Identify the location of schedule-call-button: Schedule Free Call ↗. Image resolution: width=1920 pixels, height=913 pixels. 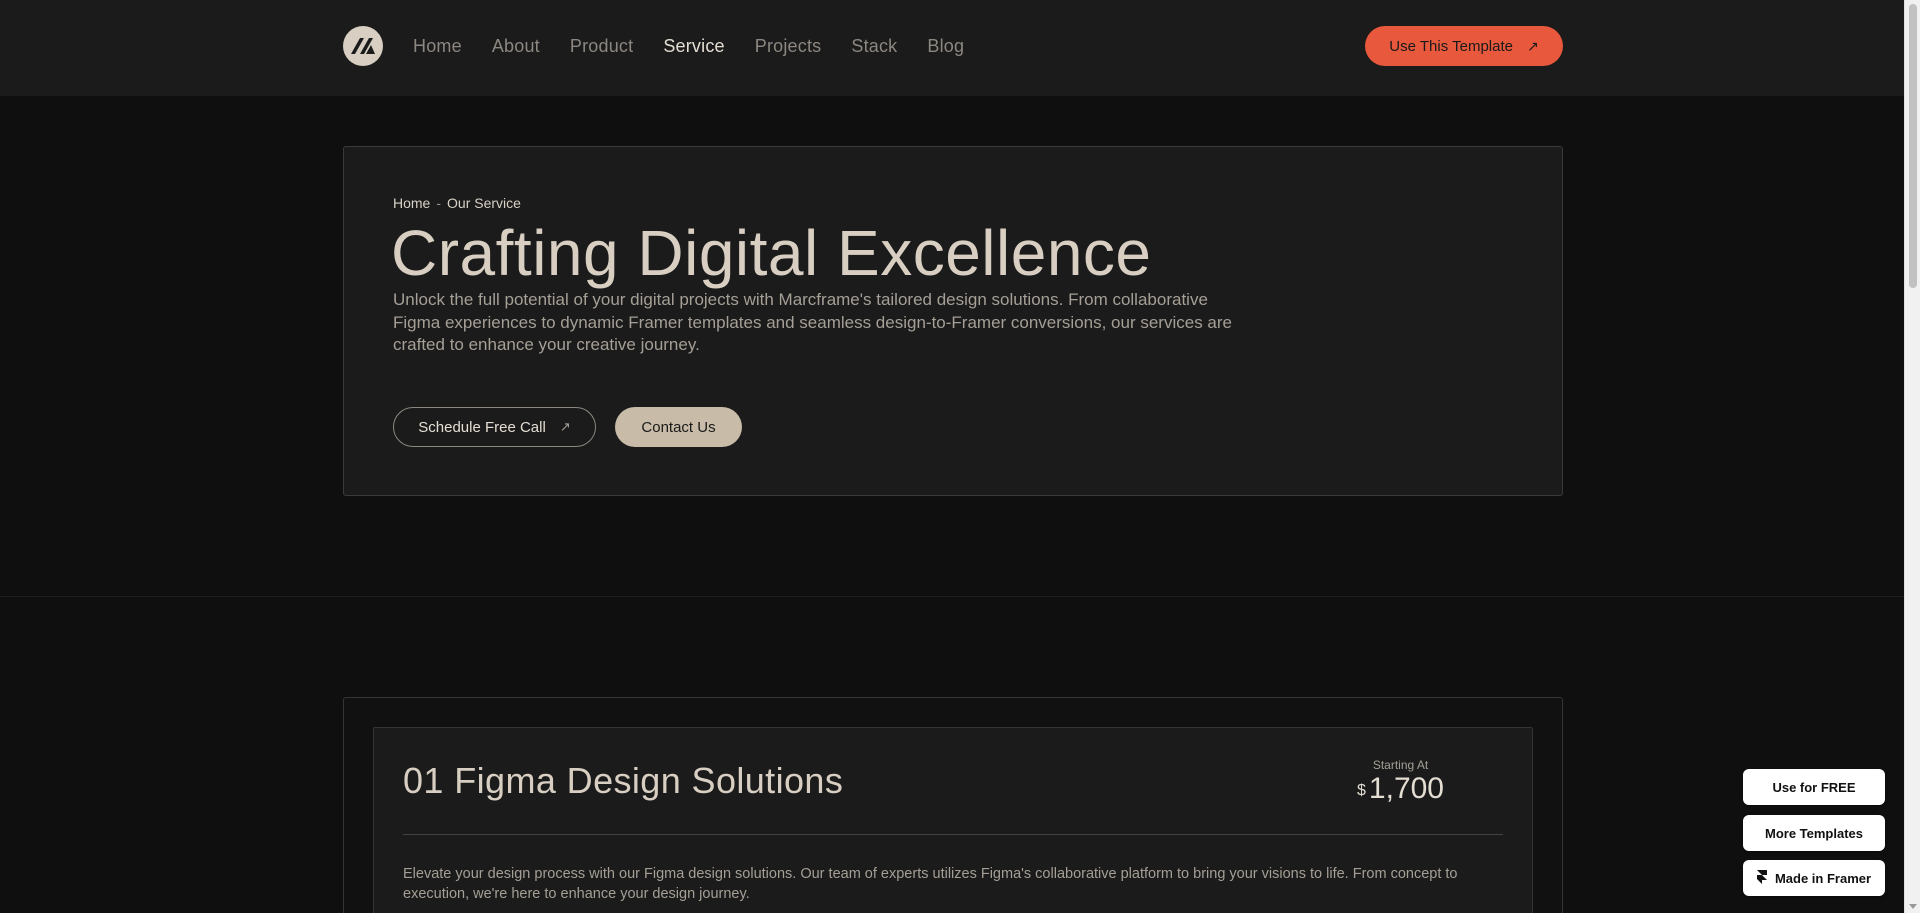
(494, 427).